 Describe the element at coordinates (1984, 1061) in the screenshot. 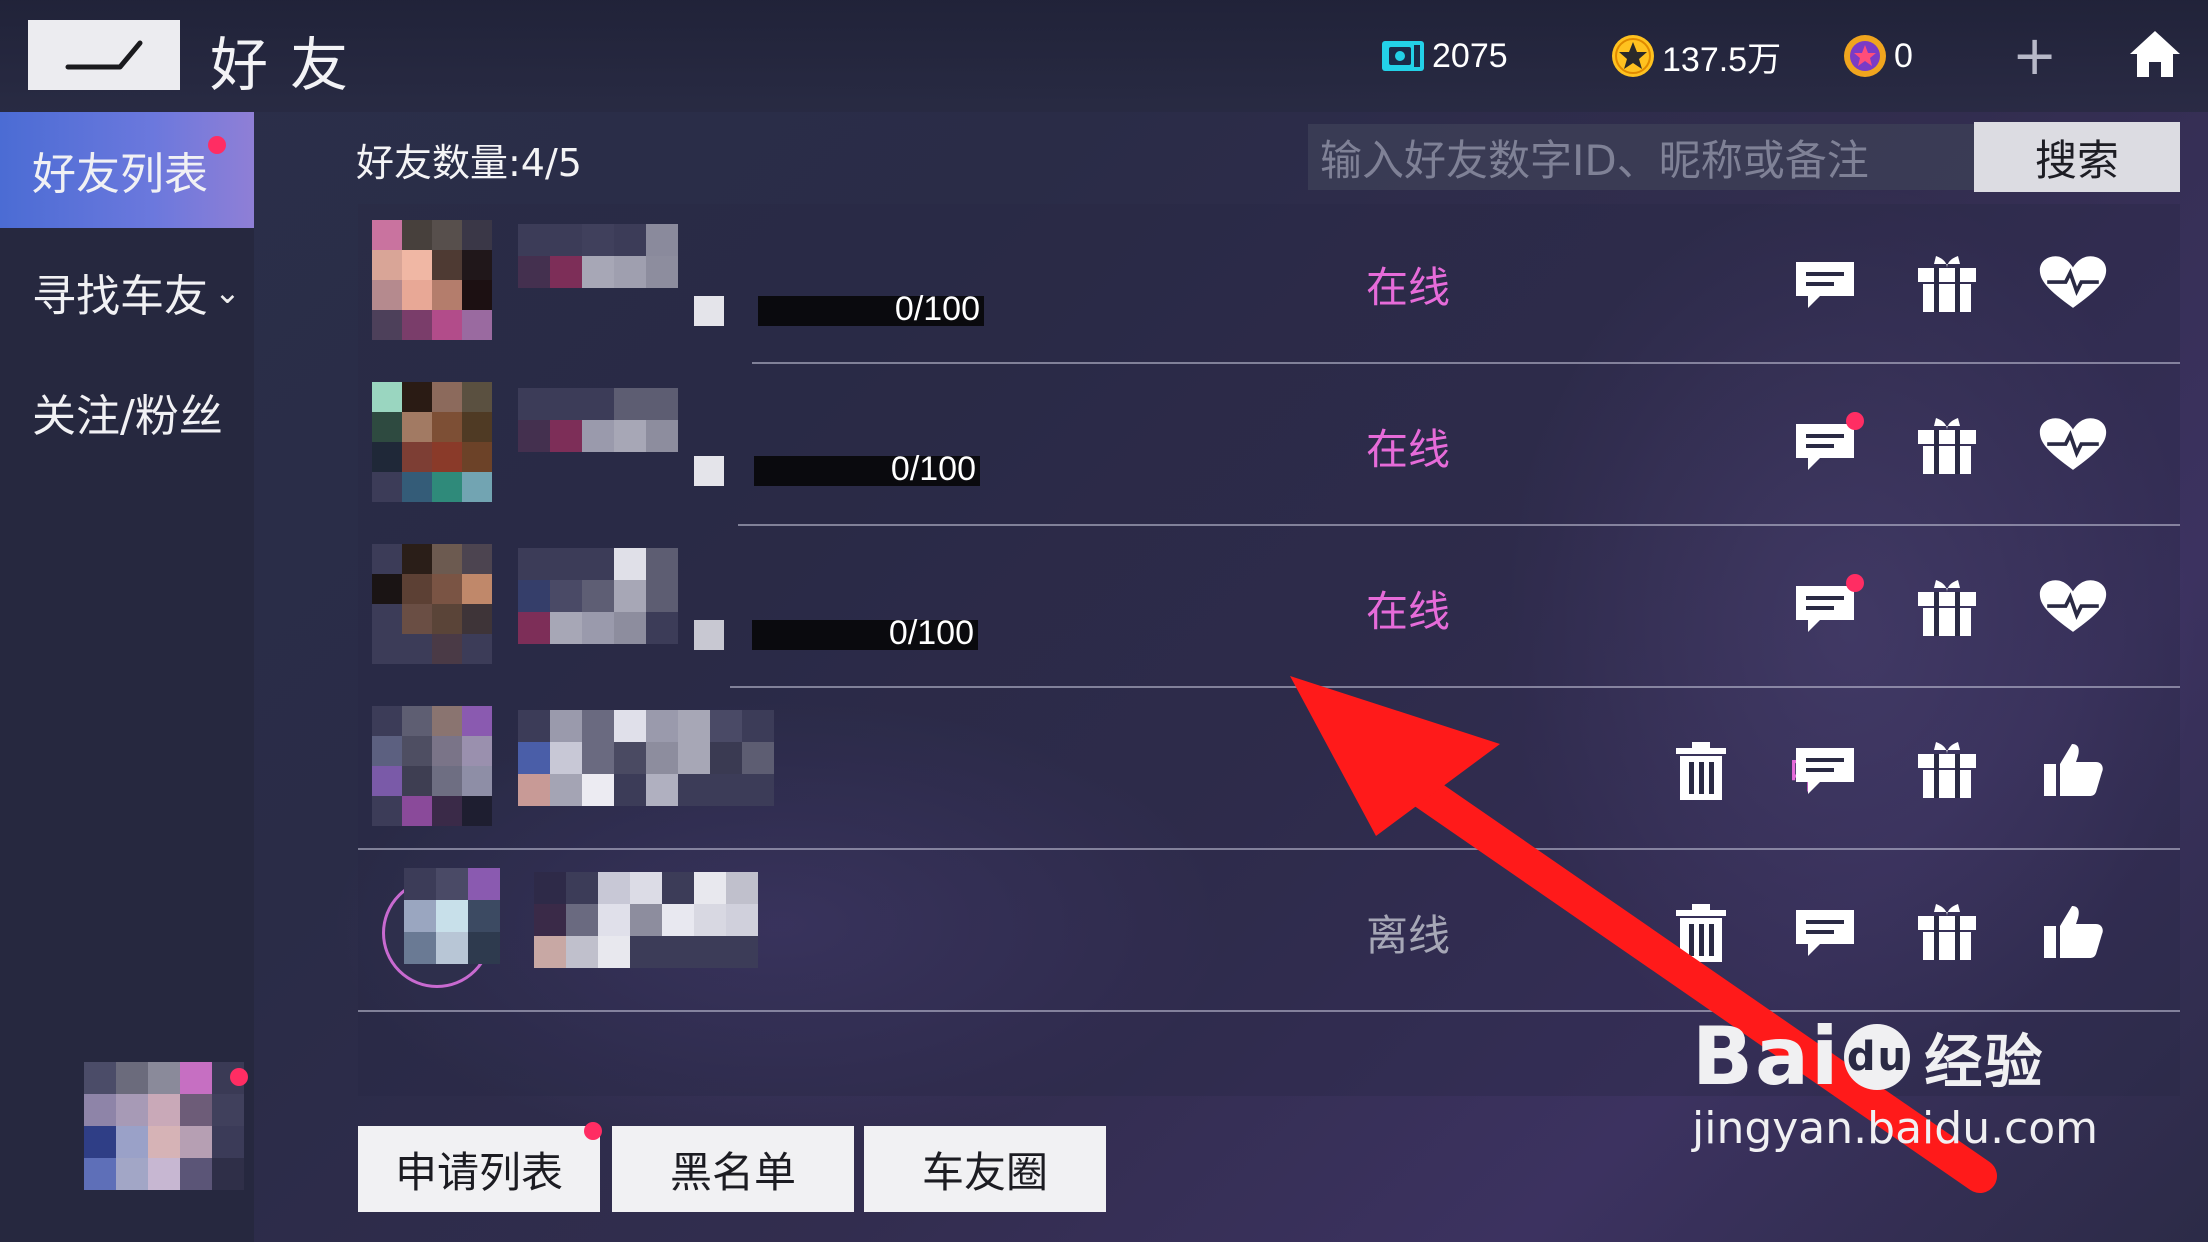

I see `watermark-cn: 经验` at that location.